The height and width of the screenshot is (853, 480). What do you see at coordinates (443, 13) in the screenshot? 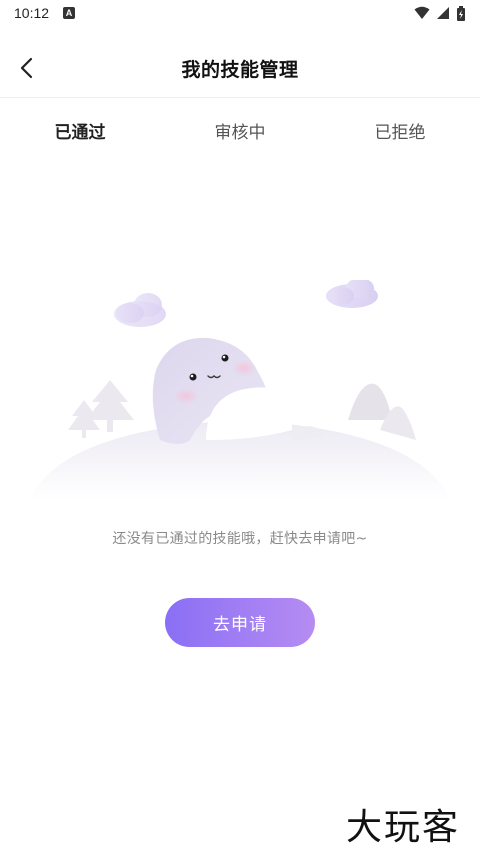
I see `signal-icon` at bounding box center [443, 13].